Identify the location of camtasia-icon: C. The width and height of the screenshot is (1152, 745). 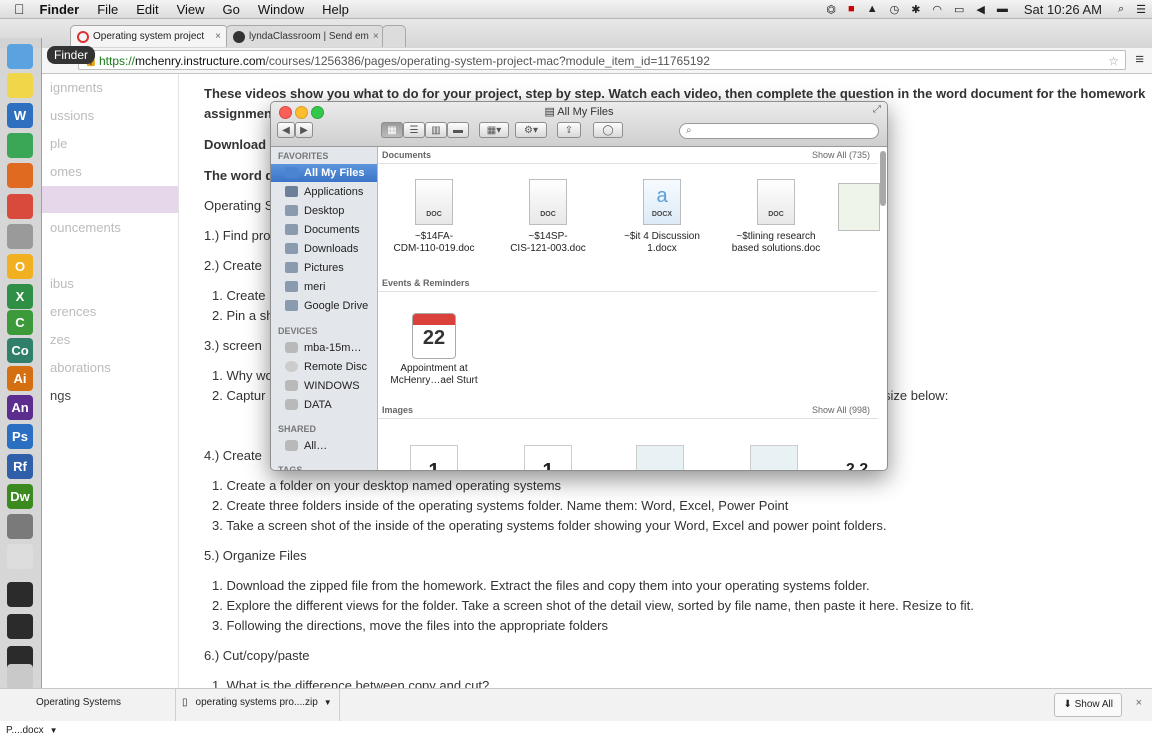
(20, 322).